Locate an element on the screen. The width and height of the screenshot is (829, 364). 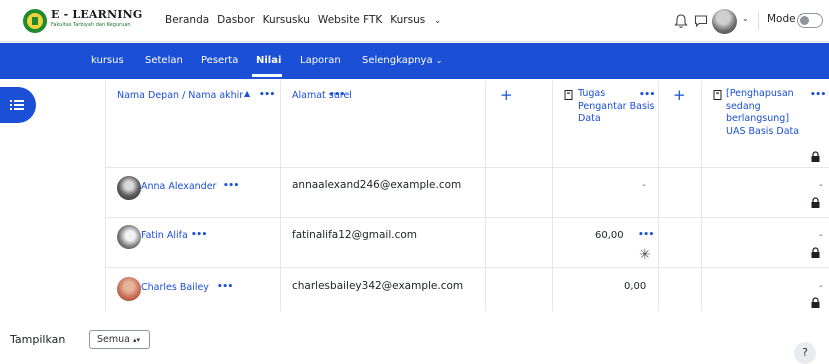
faculty-logo is located at coordinates (35, 21).